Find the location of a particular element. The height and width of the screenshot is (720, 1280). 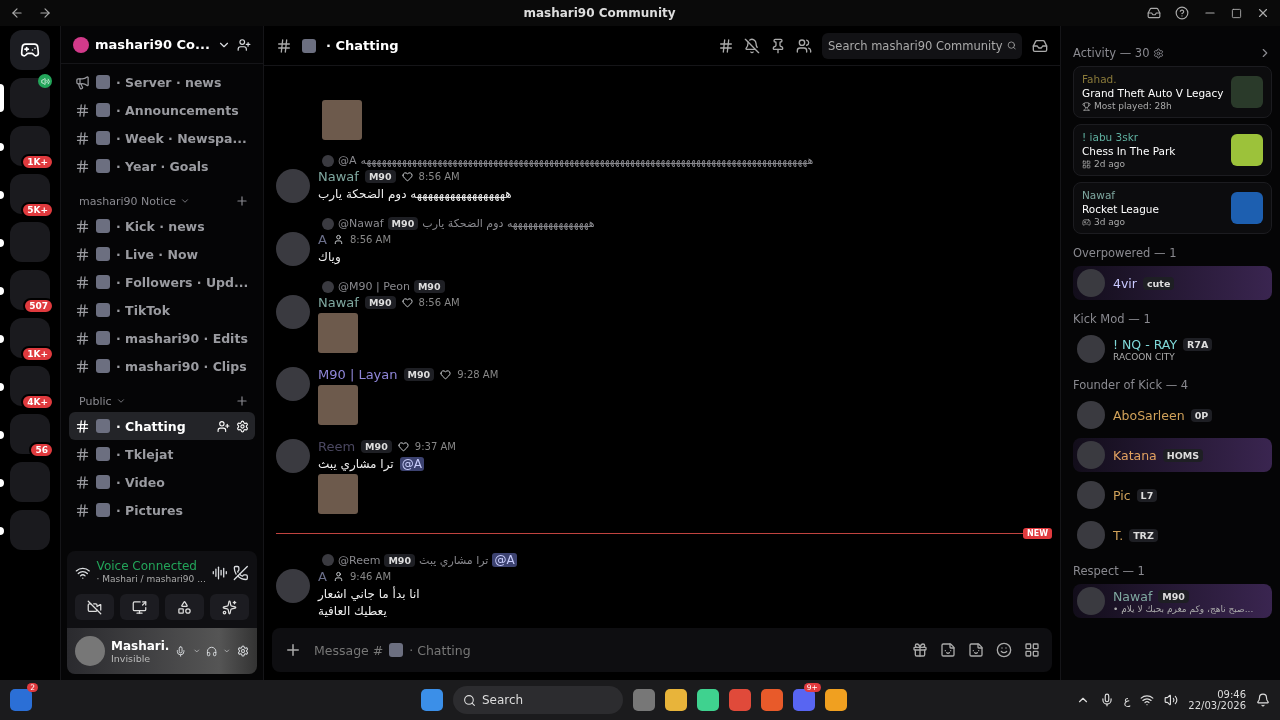

camera-off-button is located at coordinates (94, 607).